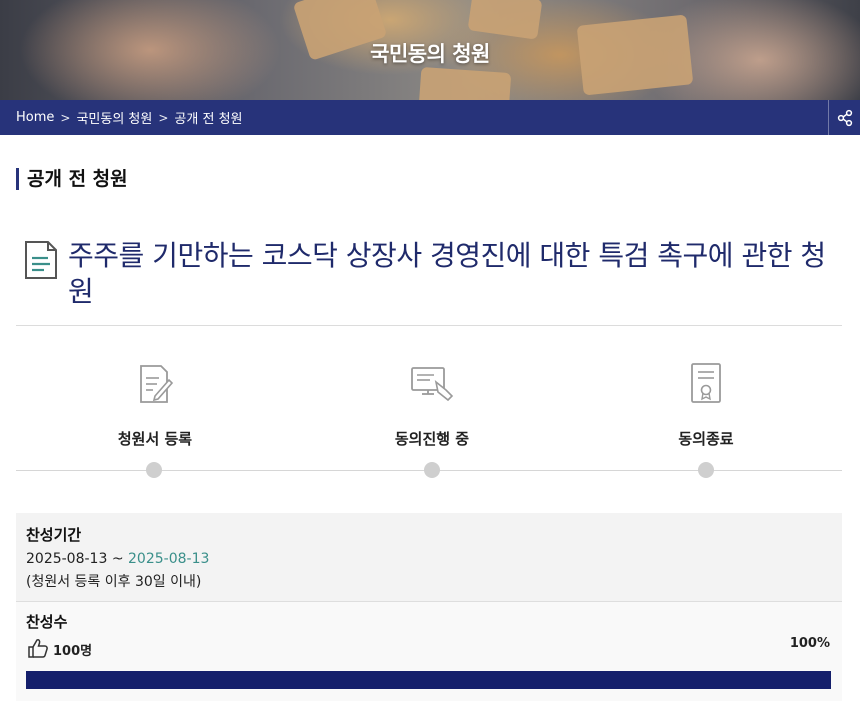 This screenshot has width=860, height=724. I want to click on petition-title: 주주를 기만하는 코스닥 상장사 경영진에 대한 특검 촉구에 관한 청원, so click(447, 273).